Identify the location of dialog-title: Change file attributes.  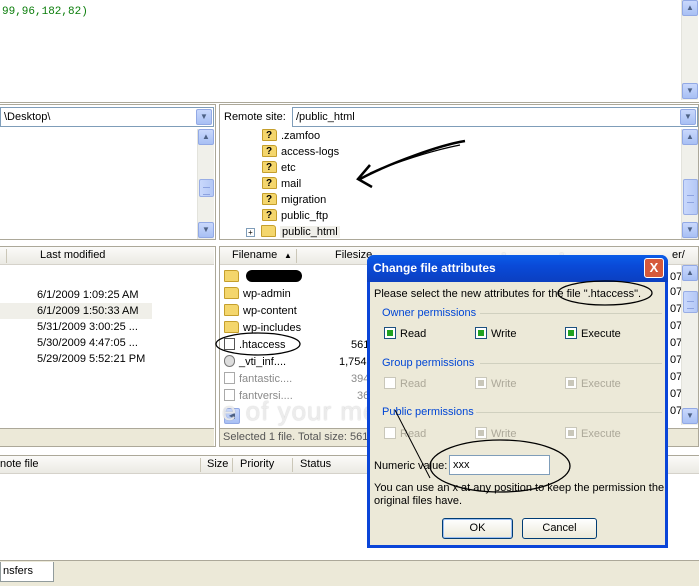
(434, 268).